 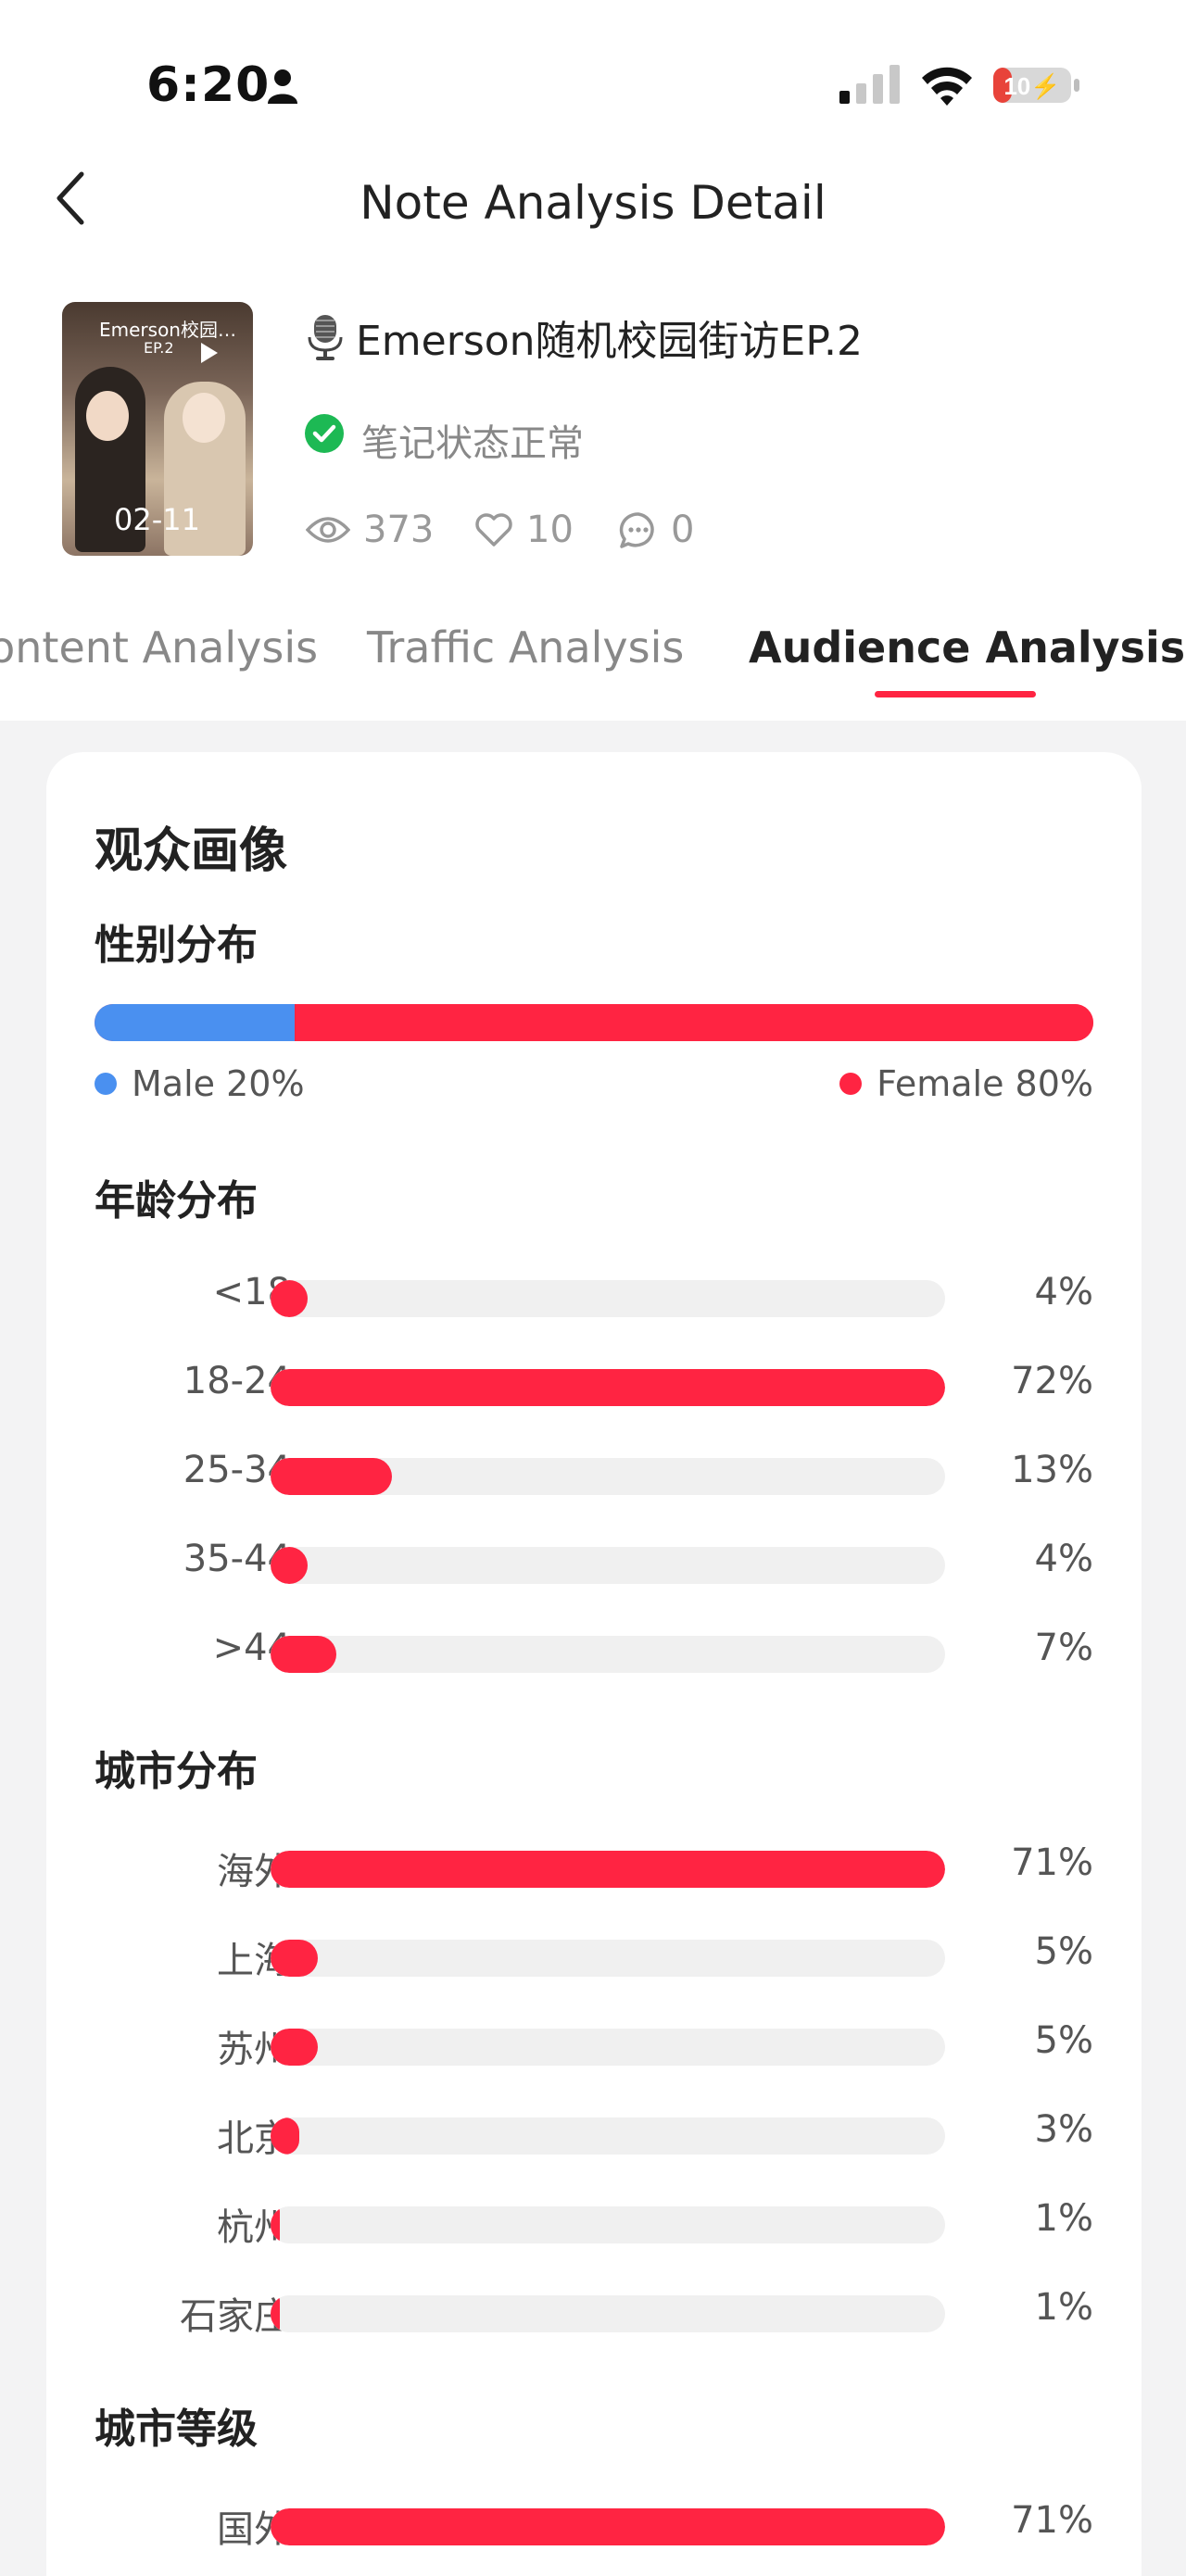 I want to click on thumbnail-overlay-subtitle: EP.2, so click(x=159, y=348).